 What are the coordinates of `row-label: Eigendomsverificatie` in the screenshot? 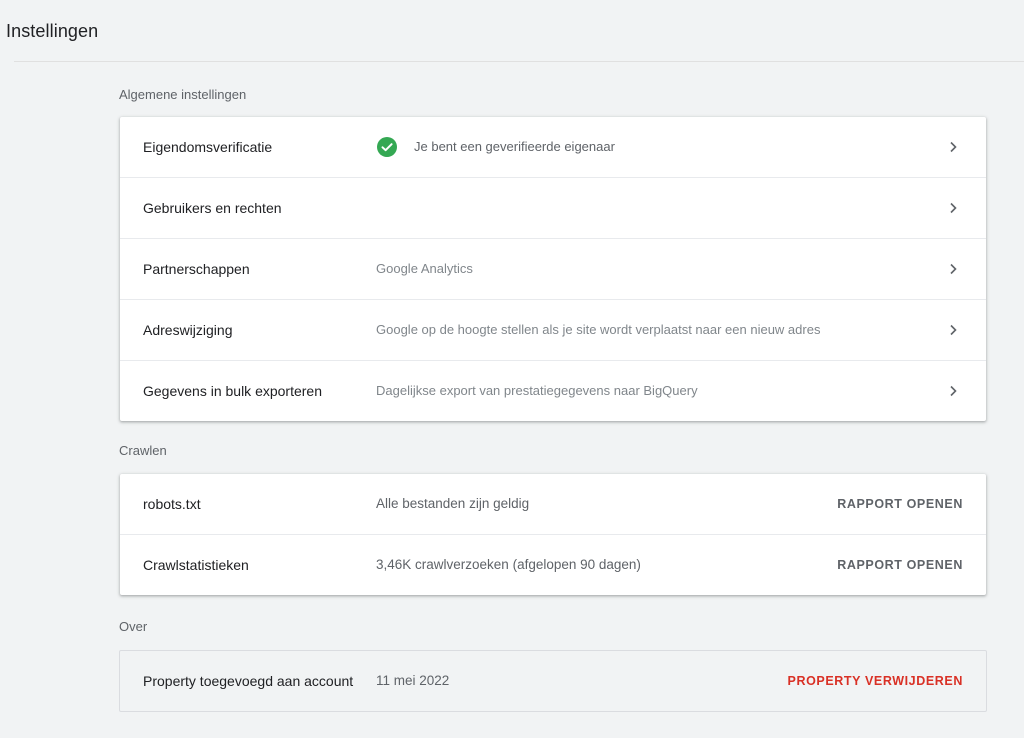 It's located at (208, 147).